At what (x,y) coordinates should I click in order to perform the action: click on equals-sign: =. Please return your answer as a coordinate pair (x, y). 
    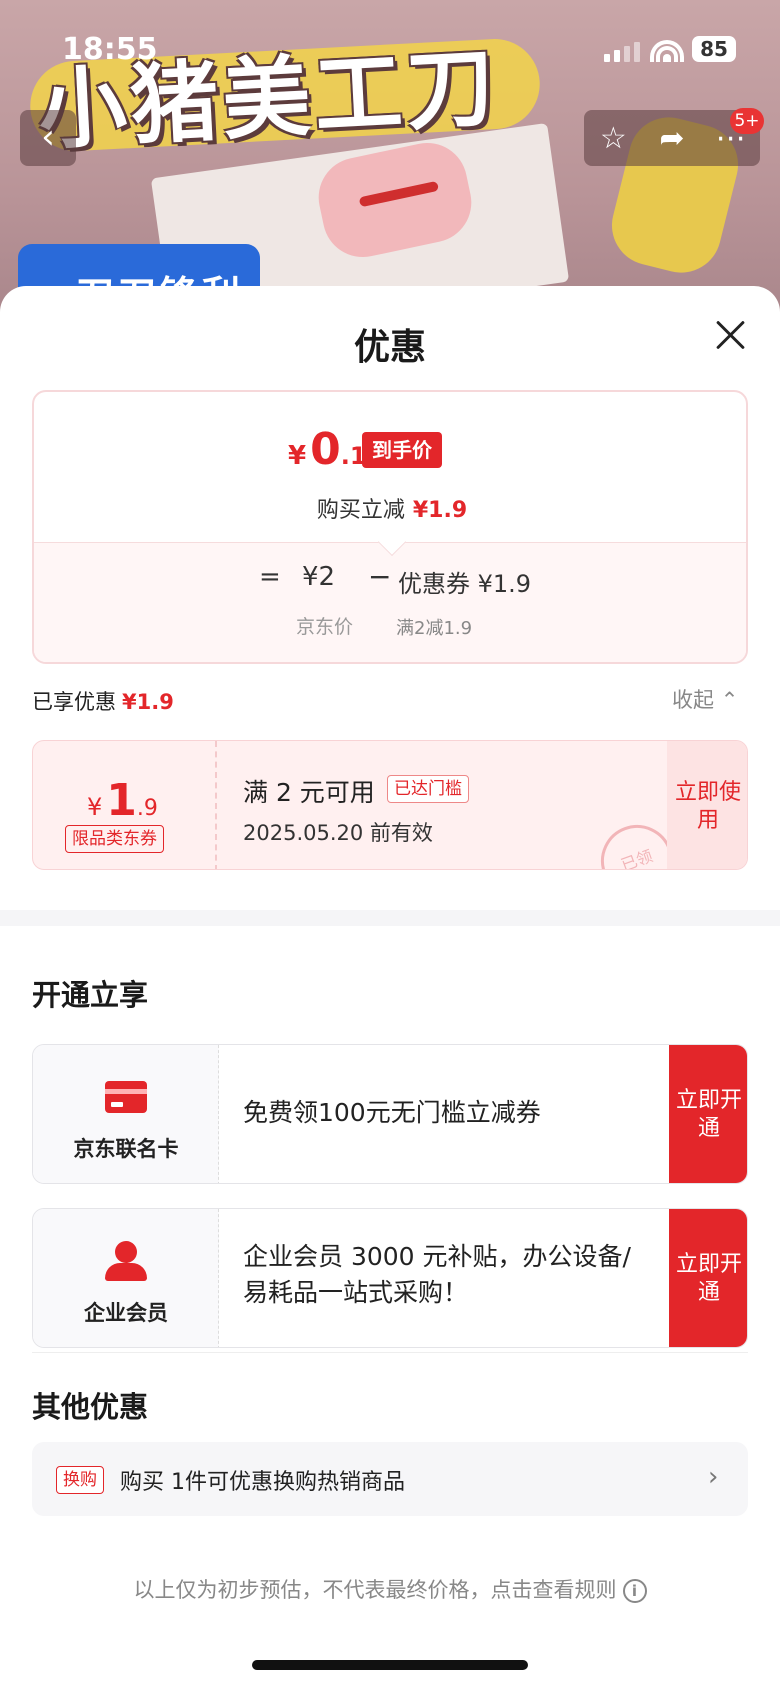
    Looking at the image, I should click on (270, 577).